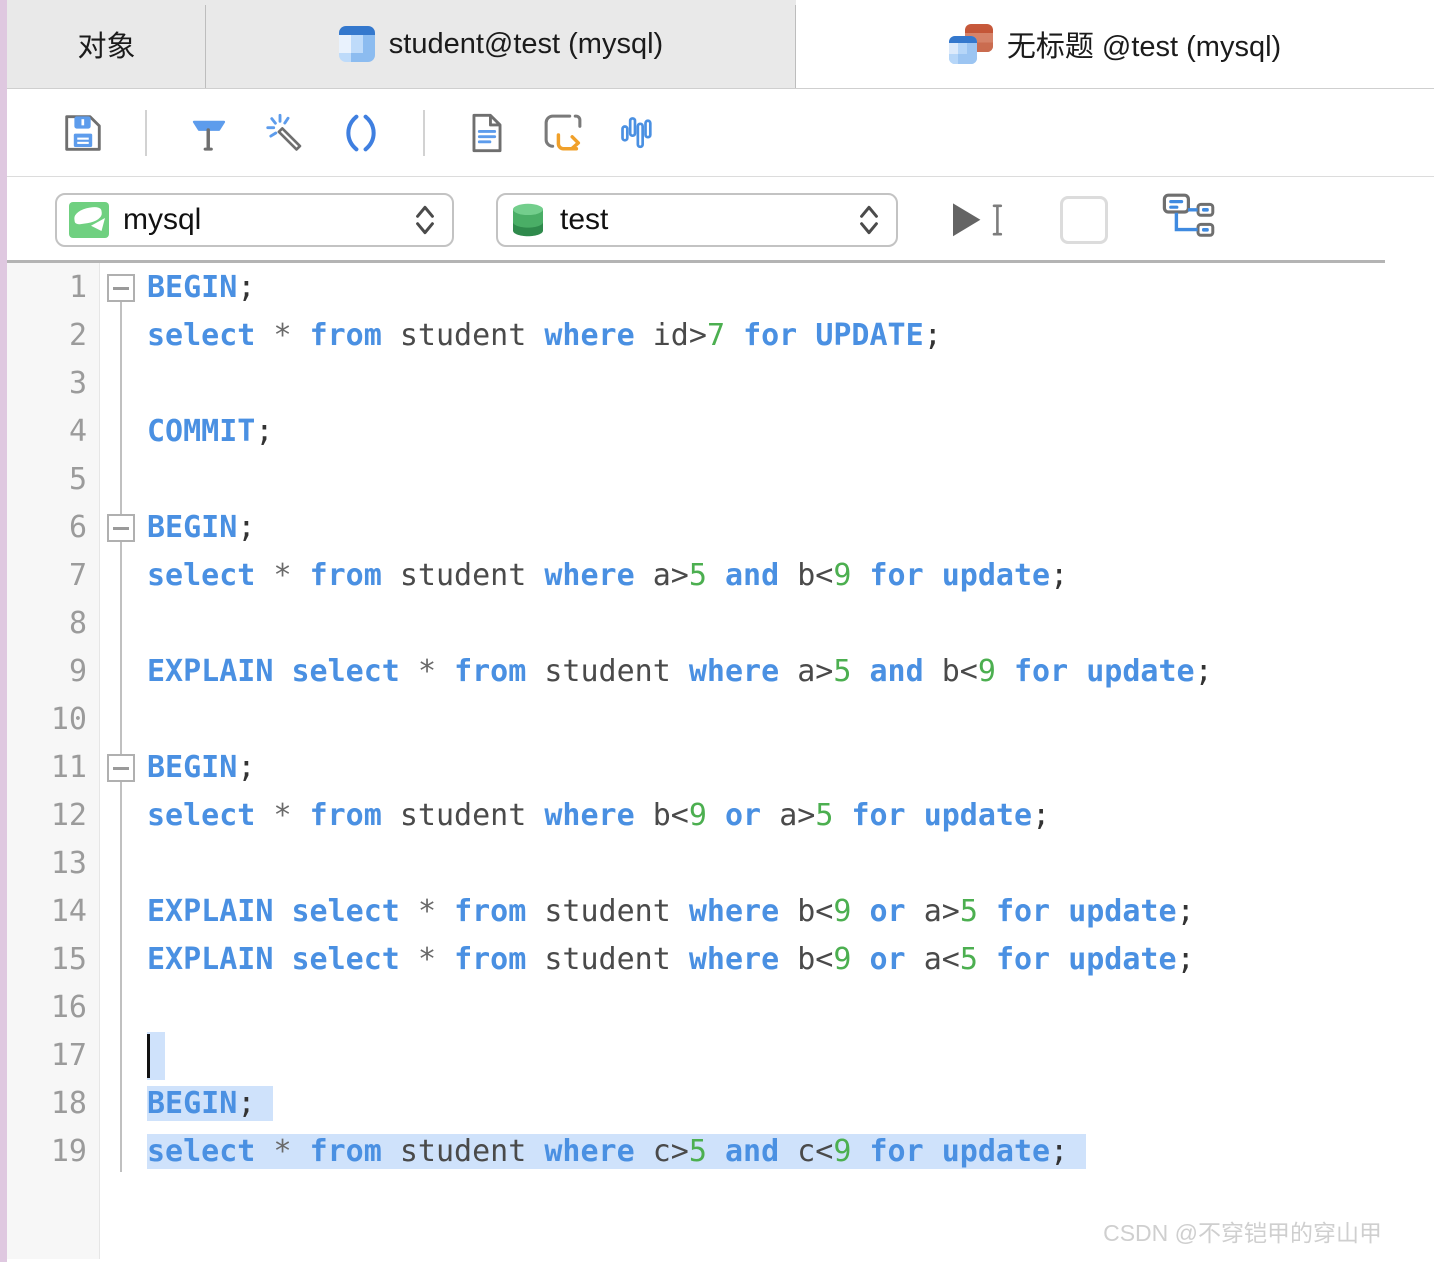 The width and height of the screenshot is (1434, 1262). I want to click on tab-objects: 对象, so click(106, 44).